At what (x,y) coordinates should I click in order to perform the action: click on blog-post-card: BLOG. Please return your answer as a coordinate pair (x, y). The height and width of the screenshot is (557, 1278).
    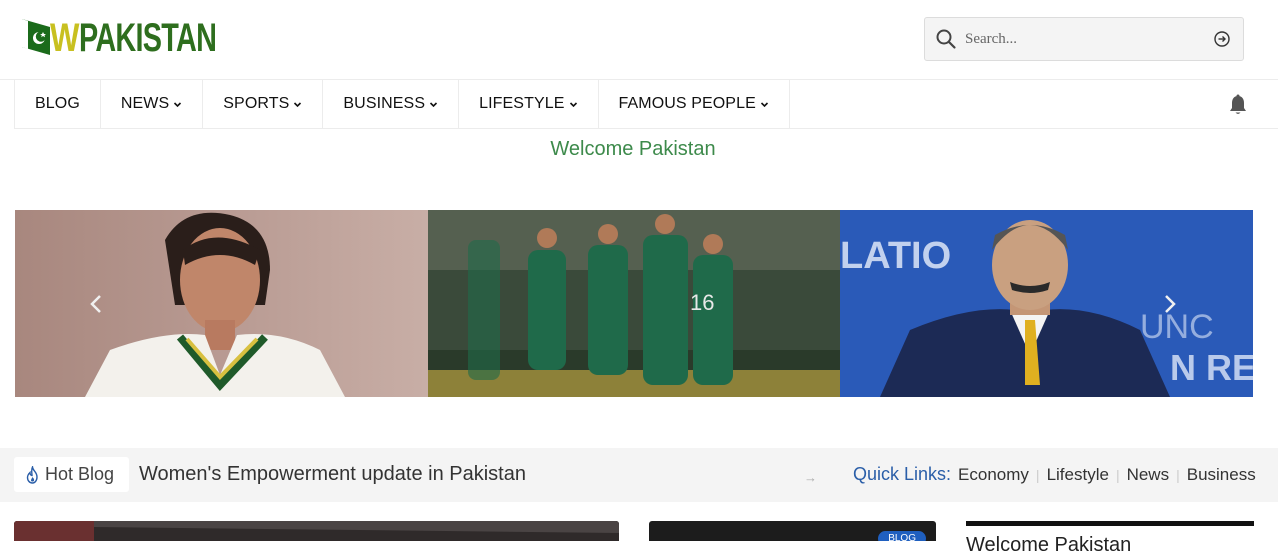
    Looking at the image, I should click on (792, 531).